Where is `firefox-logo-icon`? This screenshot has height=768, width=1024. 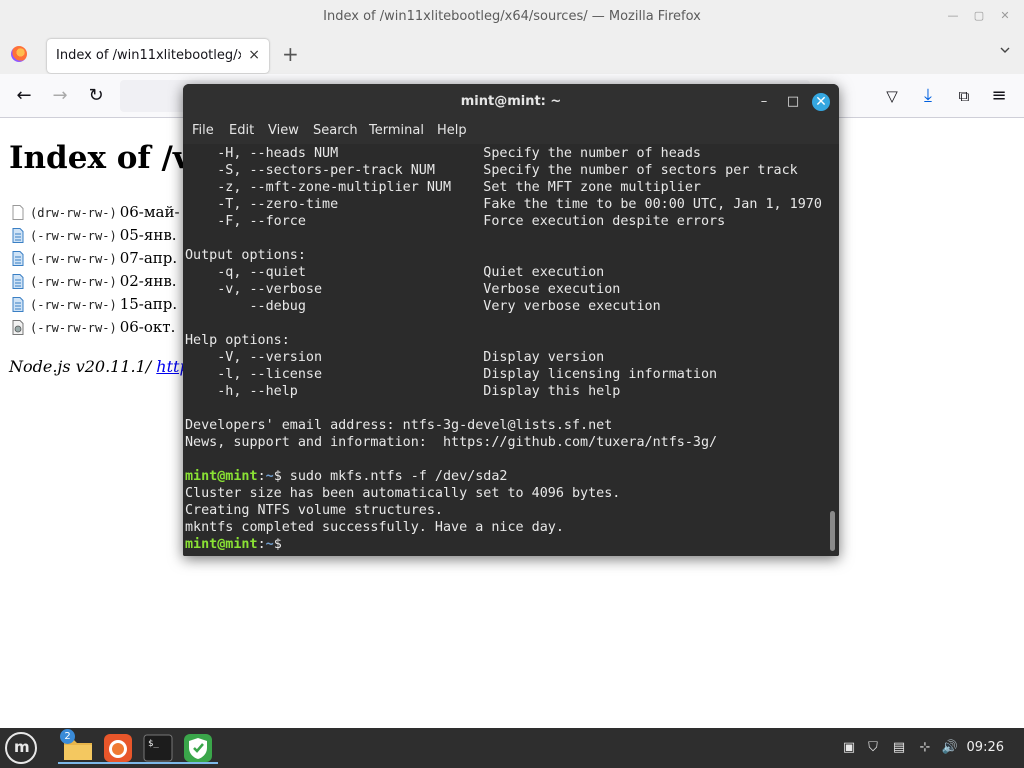
firefox-logo-icon is located at coordinates (19, 54).